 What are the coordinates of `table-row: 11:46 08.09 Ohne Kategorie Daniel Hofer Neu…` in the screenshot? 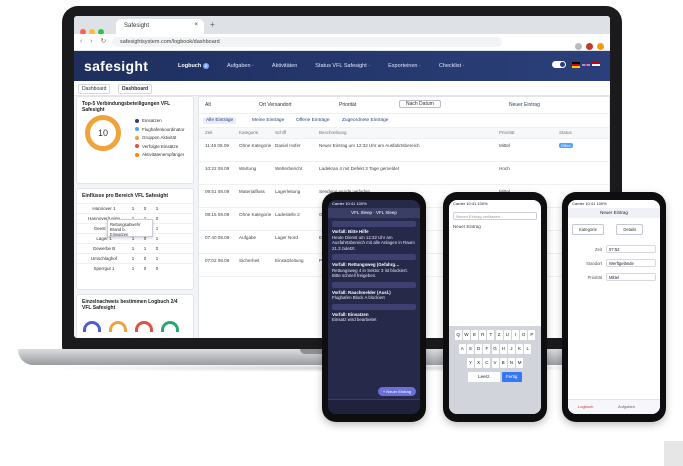 It's located at (404, 150).